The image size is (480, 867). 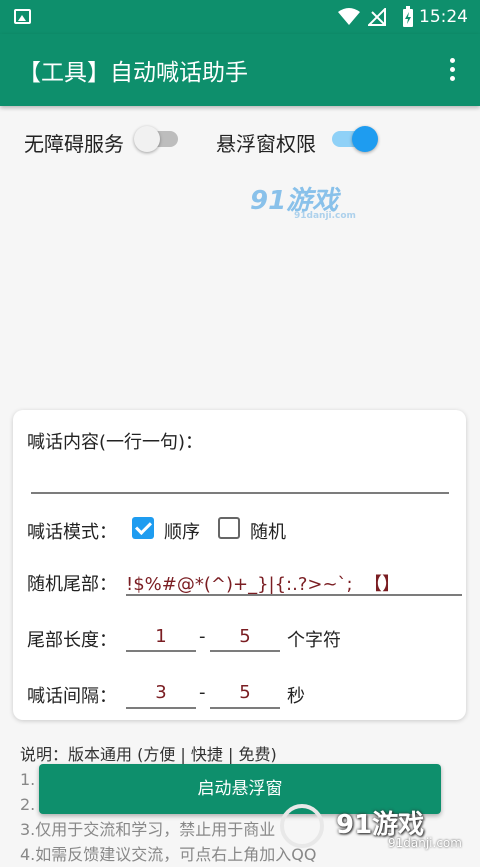 I want to click on corner-watermark-logo: 91游戏 91danji.com, so click(x=371, y=828).